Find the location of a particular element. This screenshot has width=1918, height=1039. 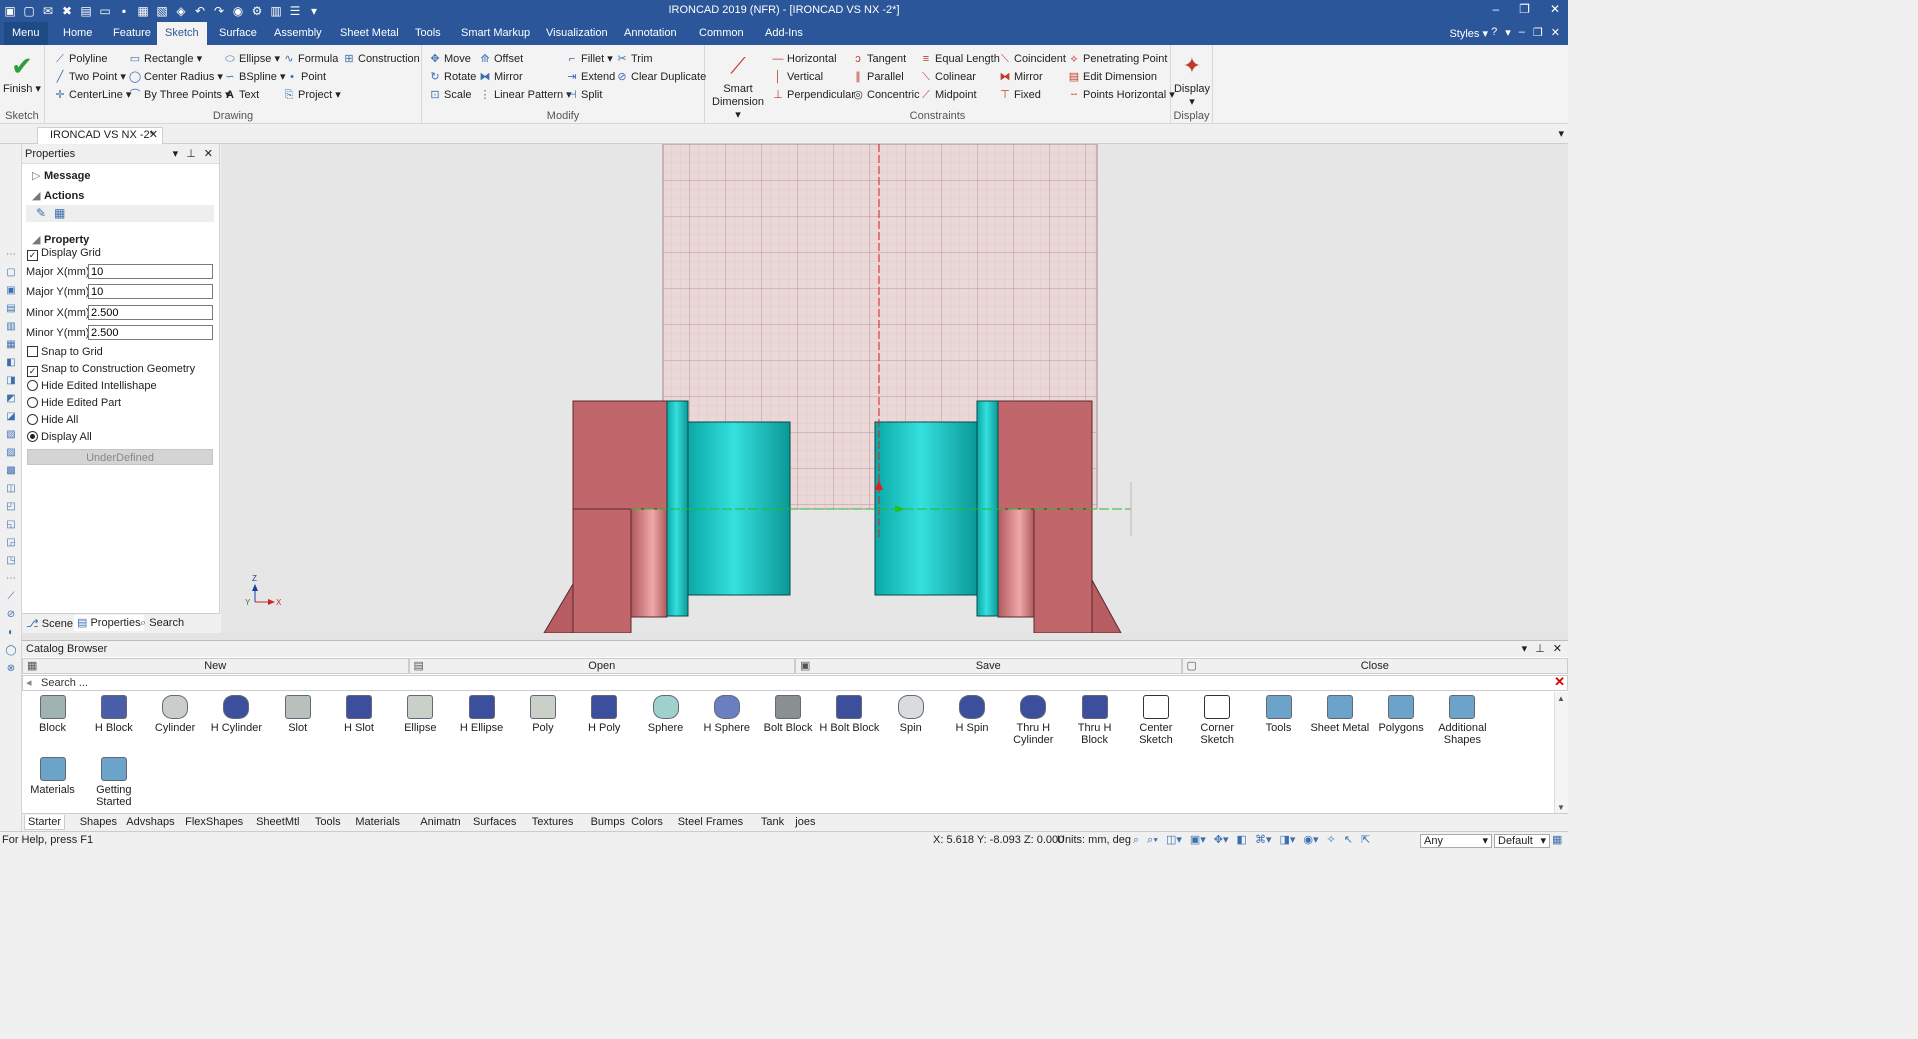

construction-button: ⊞ Construction is located at coordinates (380, 59).